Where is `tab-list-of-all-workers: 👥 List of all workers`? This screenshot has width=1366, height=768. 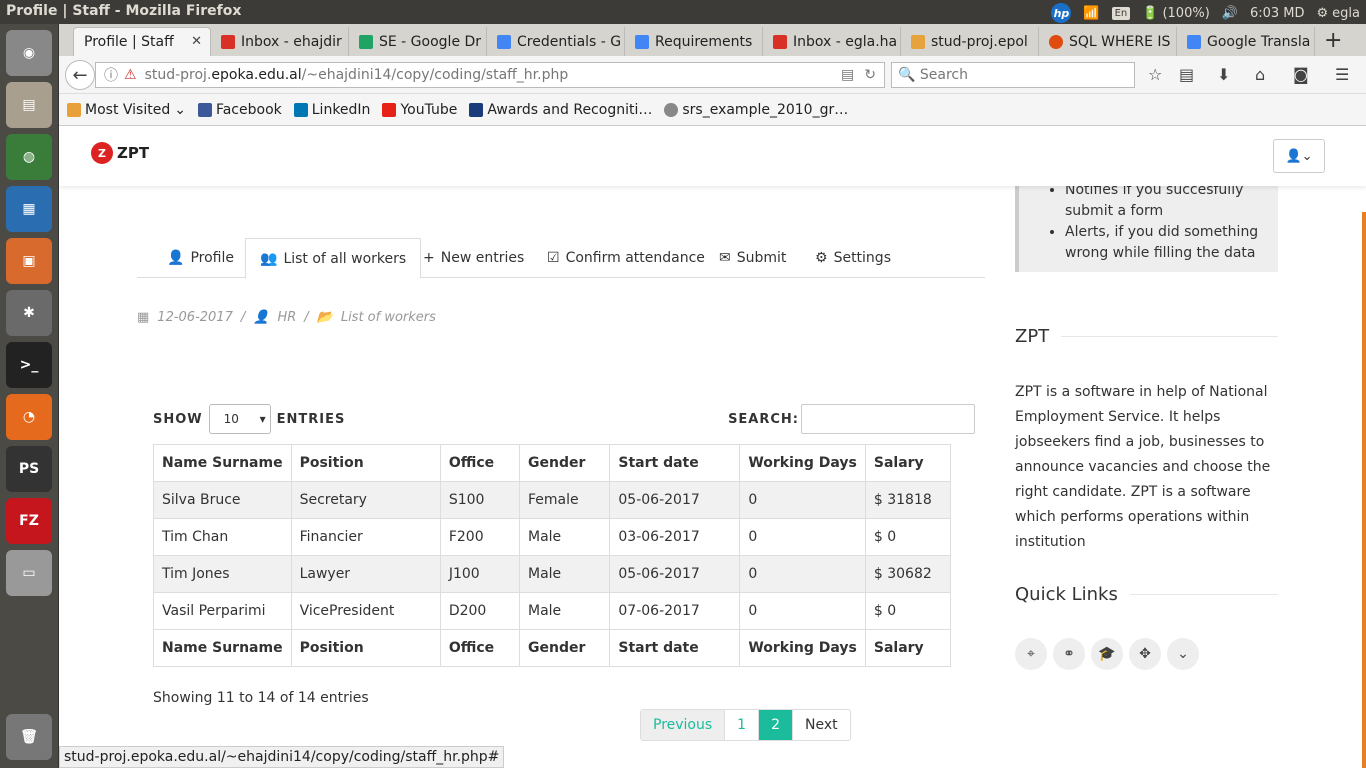
tab-list-of-all-workers: 👥 List of all workers is located at coordinates (333, 258).